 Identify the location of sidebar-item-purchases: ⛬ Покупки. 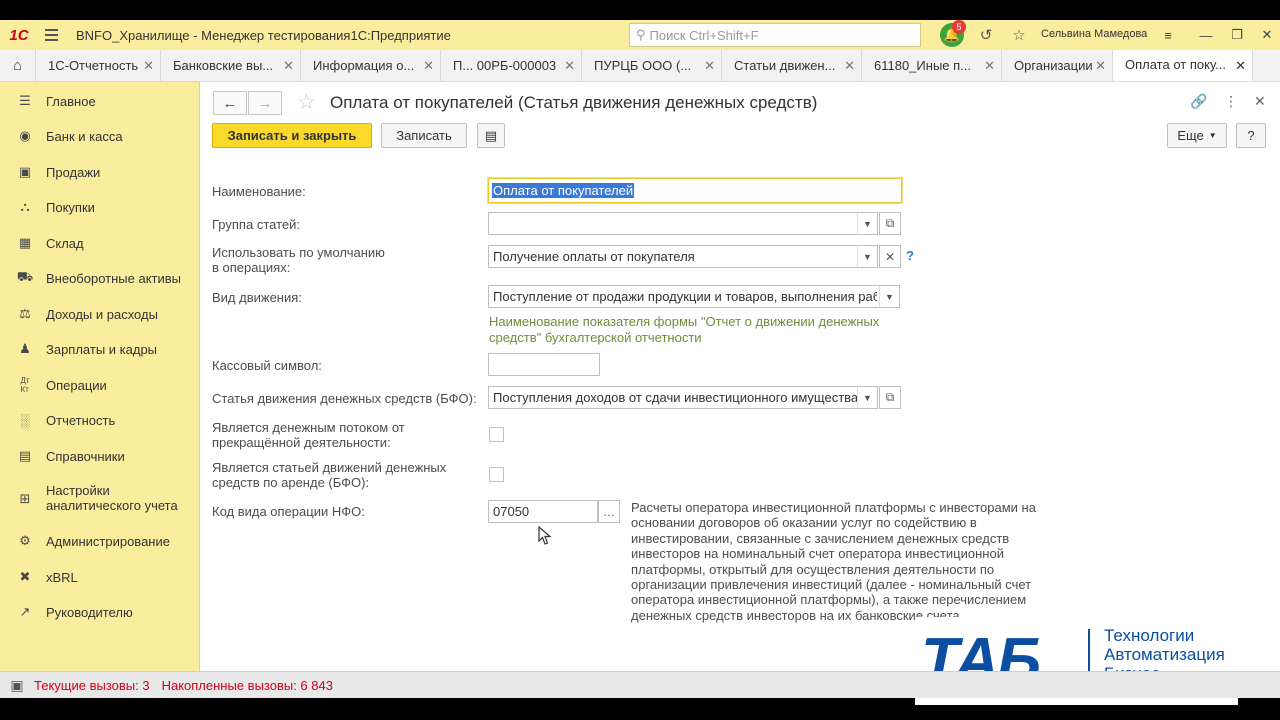
(100, 207).